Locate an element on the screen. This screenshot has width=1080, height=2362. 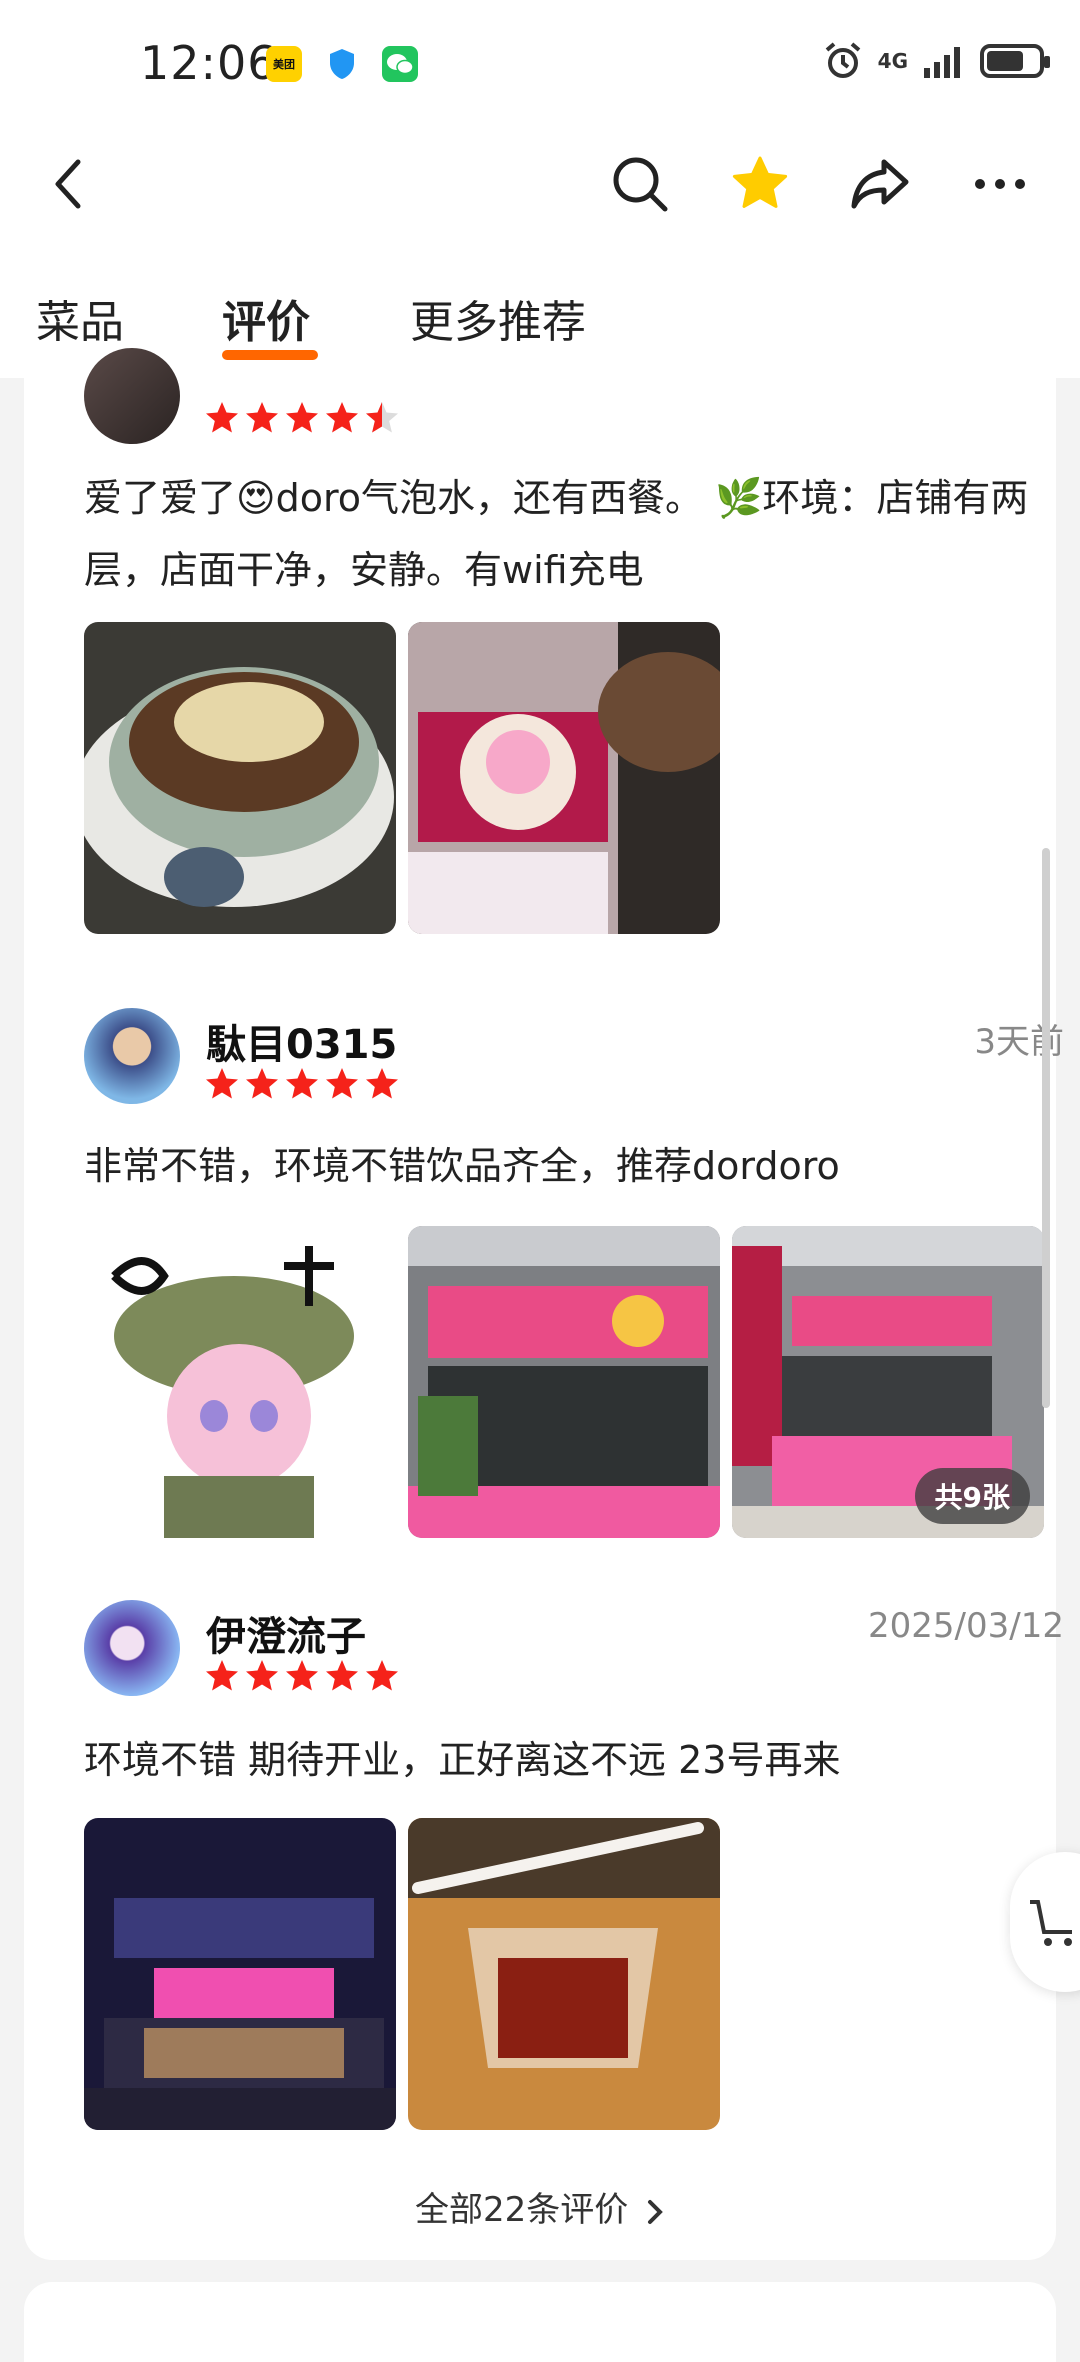
meituan-app-icon: 美团 is located at coordinates (284, 64).